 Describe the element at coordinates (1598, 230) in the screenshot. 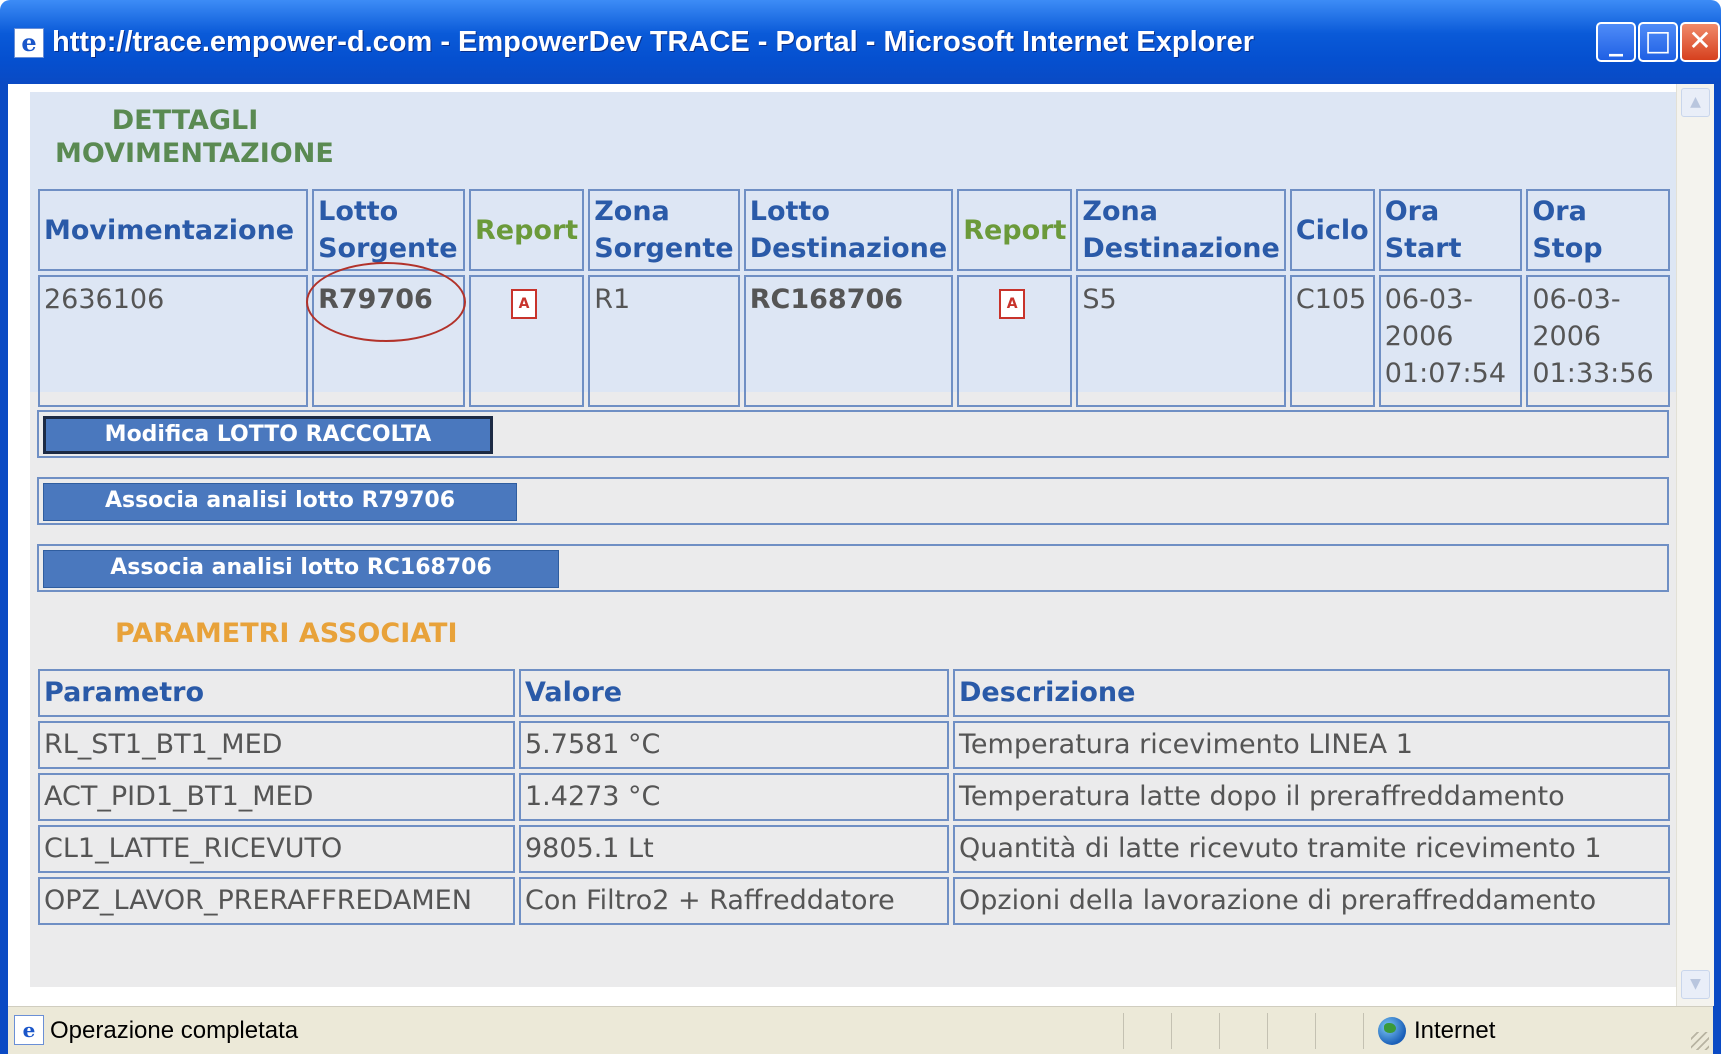

I see `col-ora-stop: Ora Stop` at that location.